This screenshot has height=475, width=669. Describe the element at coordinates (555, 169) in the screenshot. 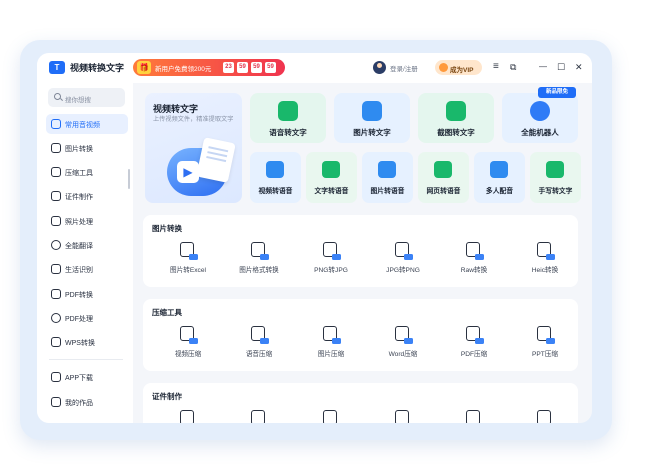

I see `handwriting-icon` at that location.